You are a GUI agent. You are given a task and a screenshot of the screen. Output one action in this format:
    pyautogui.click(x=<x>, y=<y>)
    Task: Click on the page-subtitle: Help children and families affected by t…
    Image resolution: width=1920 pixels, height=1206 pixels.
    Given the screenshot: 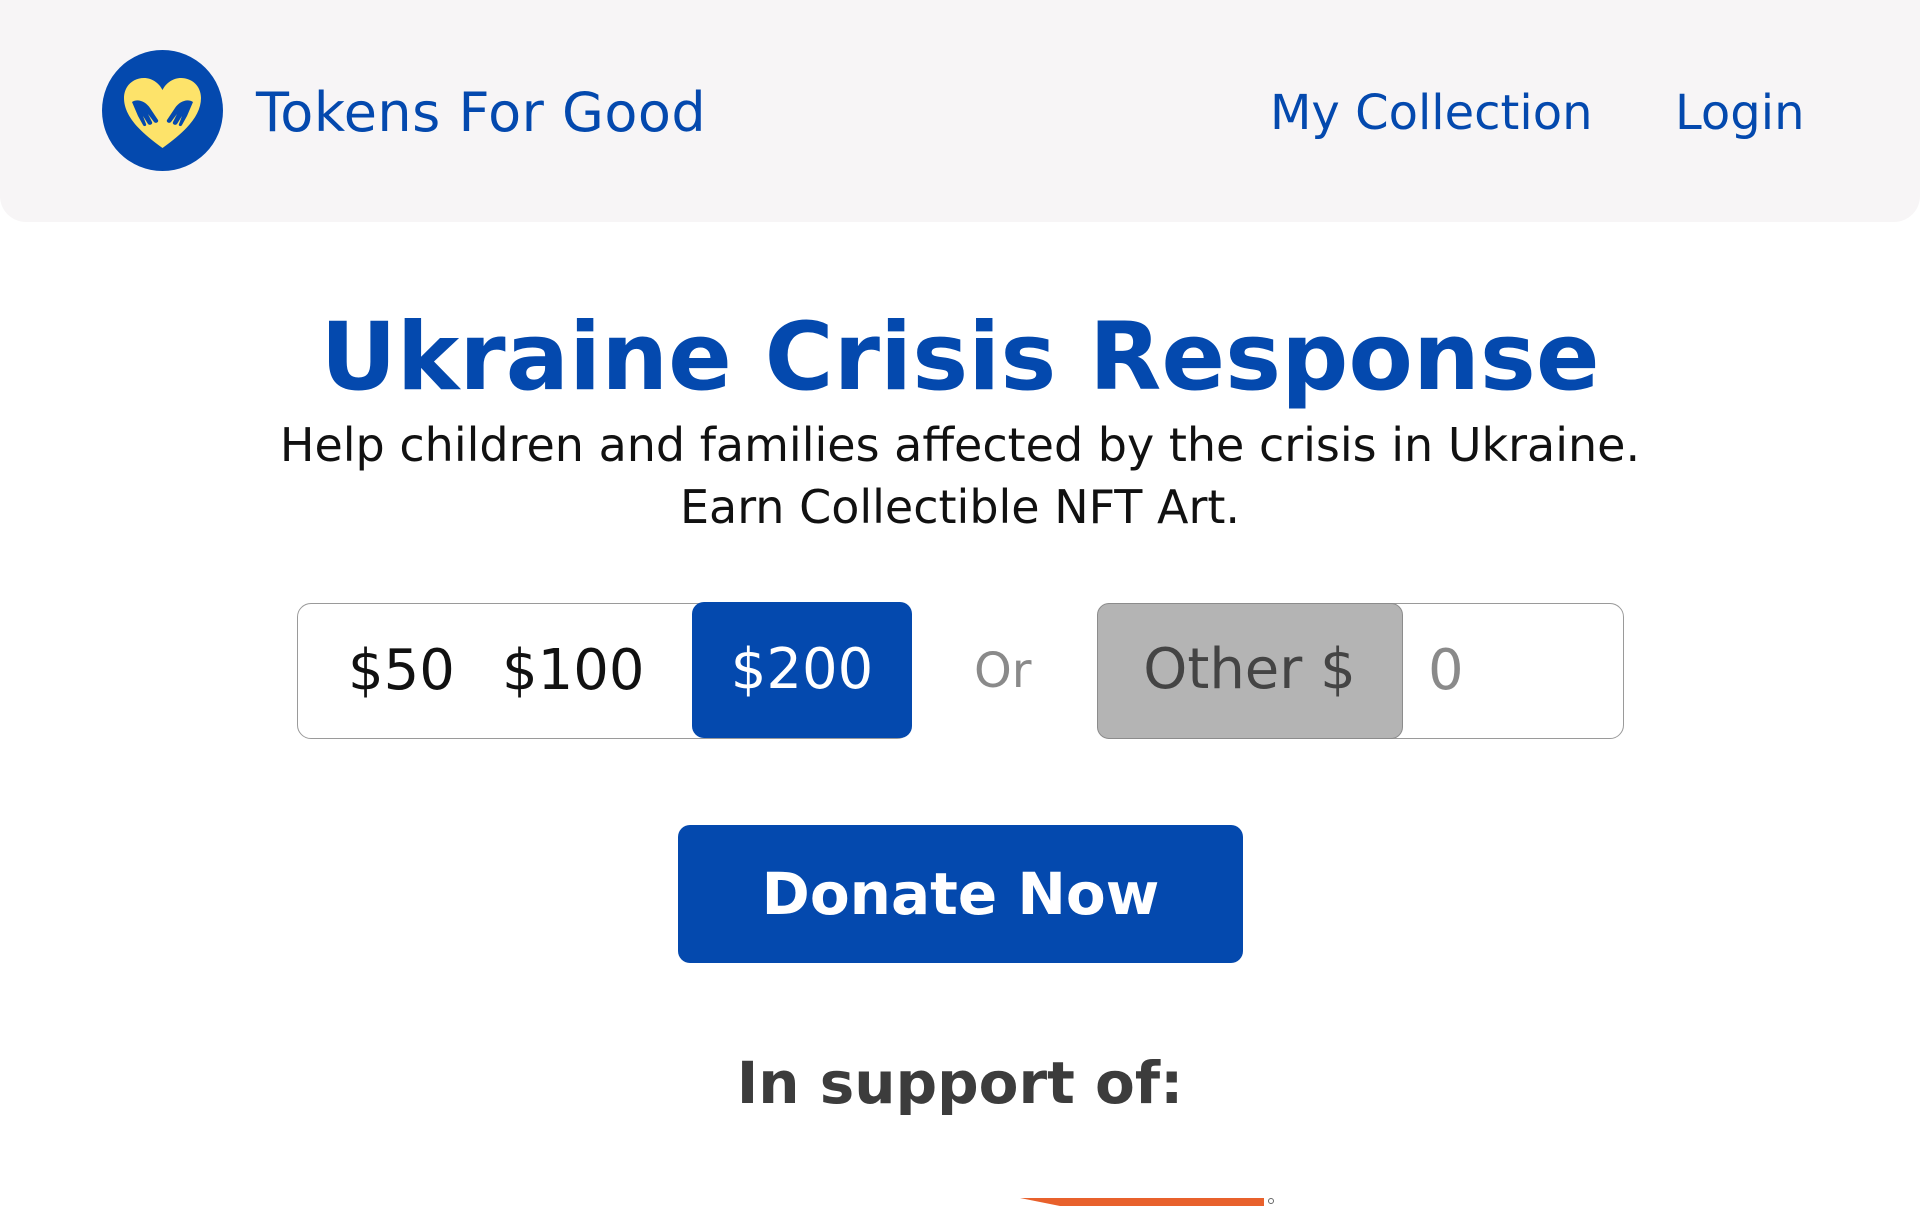 What is the action you would take?
    pyautogui.click(x=960, y=476)
    